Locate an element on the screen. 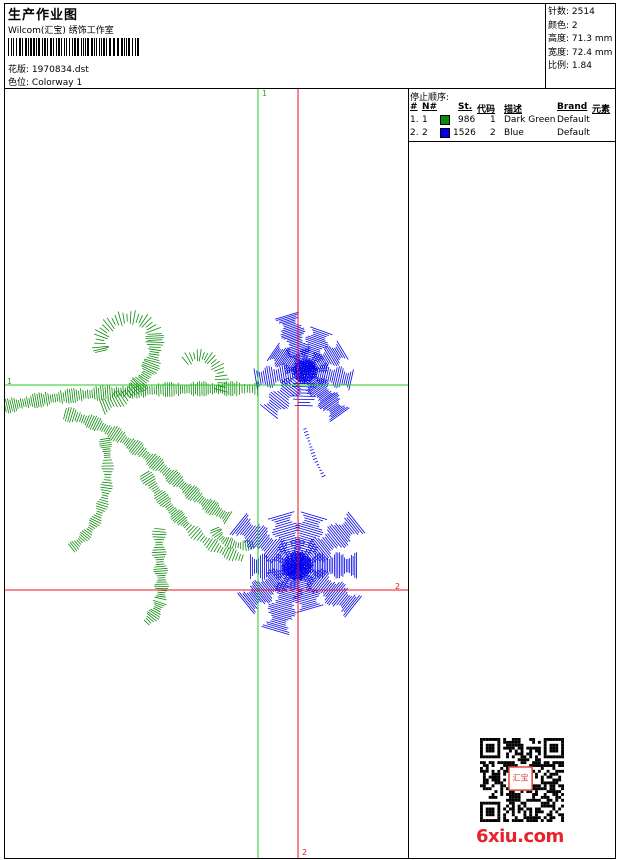 The width and height of the screenshot is (620, 860). design-info: 花版: 1970834.dst is located at coordinates (48, 68).